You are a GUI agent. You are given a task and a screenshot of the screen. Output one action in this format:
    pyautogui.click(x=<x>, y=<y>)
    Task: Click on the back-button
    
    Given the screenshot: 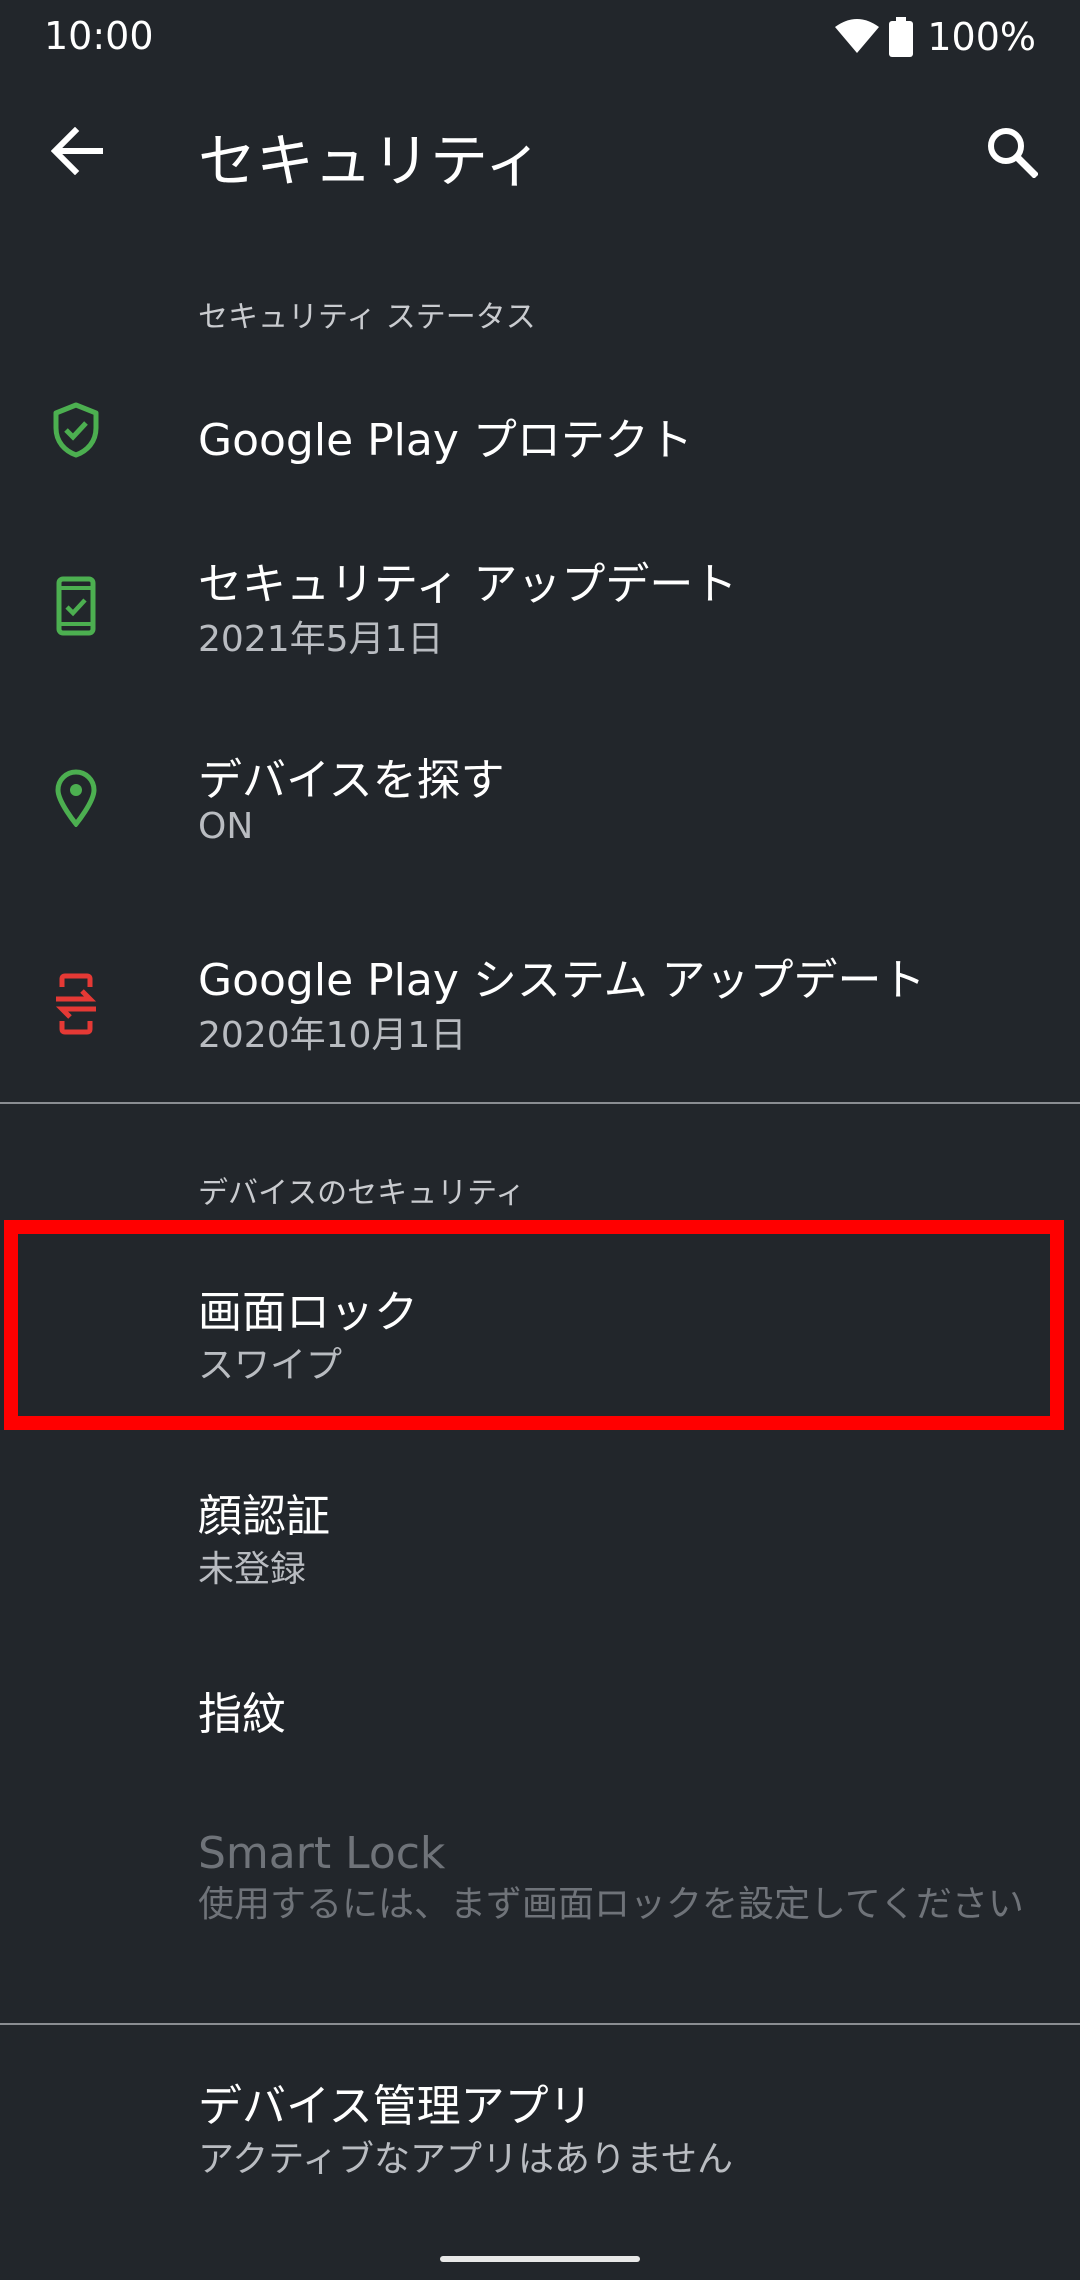 What is the action you would take?
    pyautogui.click(x=77, y=151)
    